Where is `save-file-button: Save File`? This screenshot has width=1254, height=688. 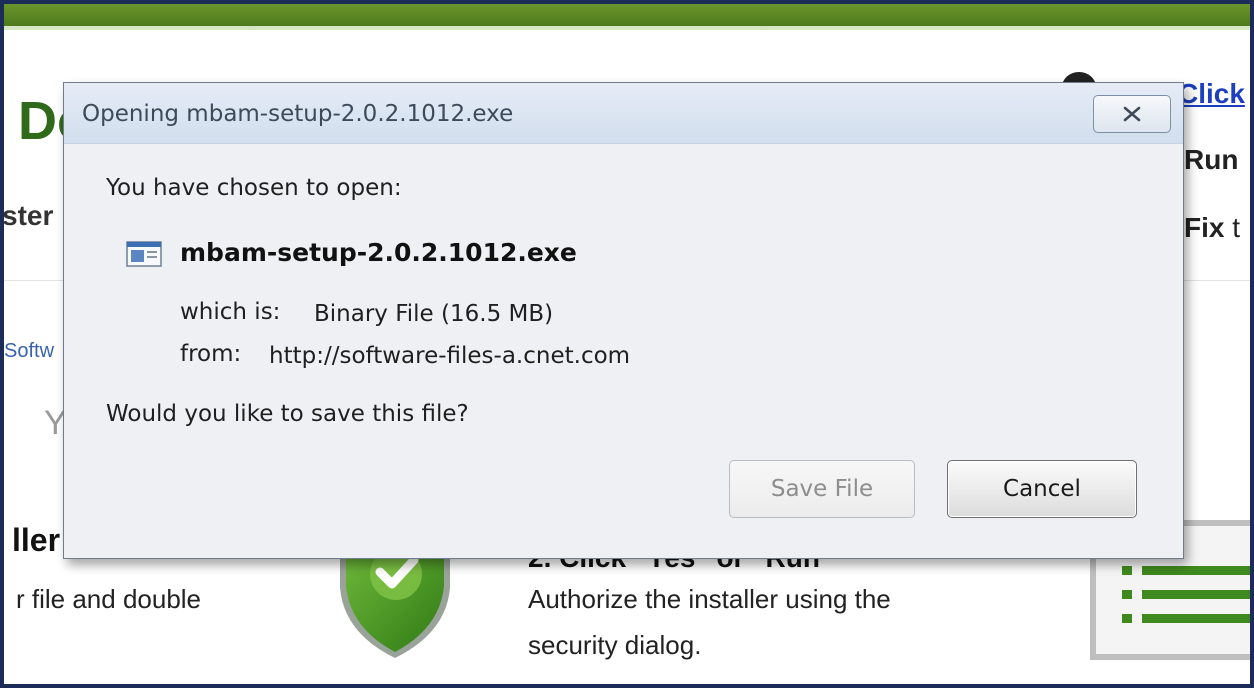 save-file-button: Save File is located at coordinates (822, 489).